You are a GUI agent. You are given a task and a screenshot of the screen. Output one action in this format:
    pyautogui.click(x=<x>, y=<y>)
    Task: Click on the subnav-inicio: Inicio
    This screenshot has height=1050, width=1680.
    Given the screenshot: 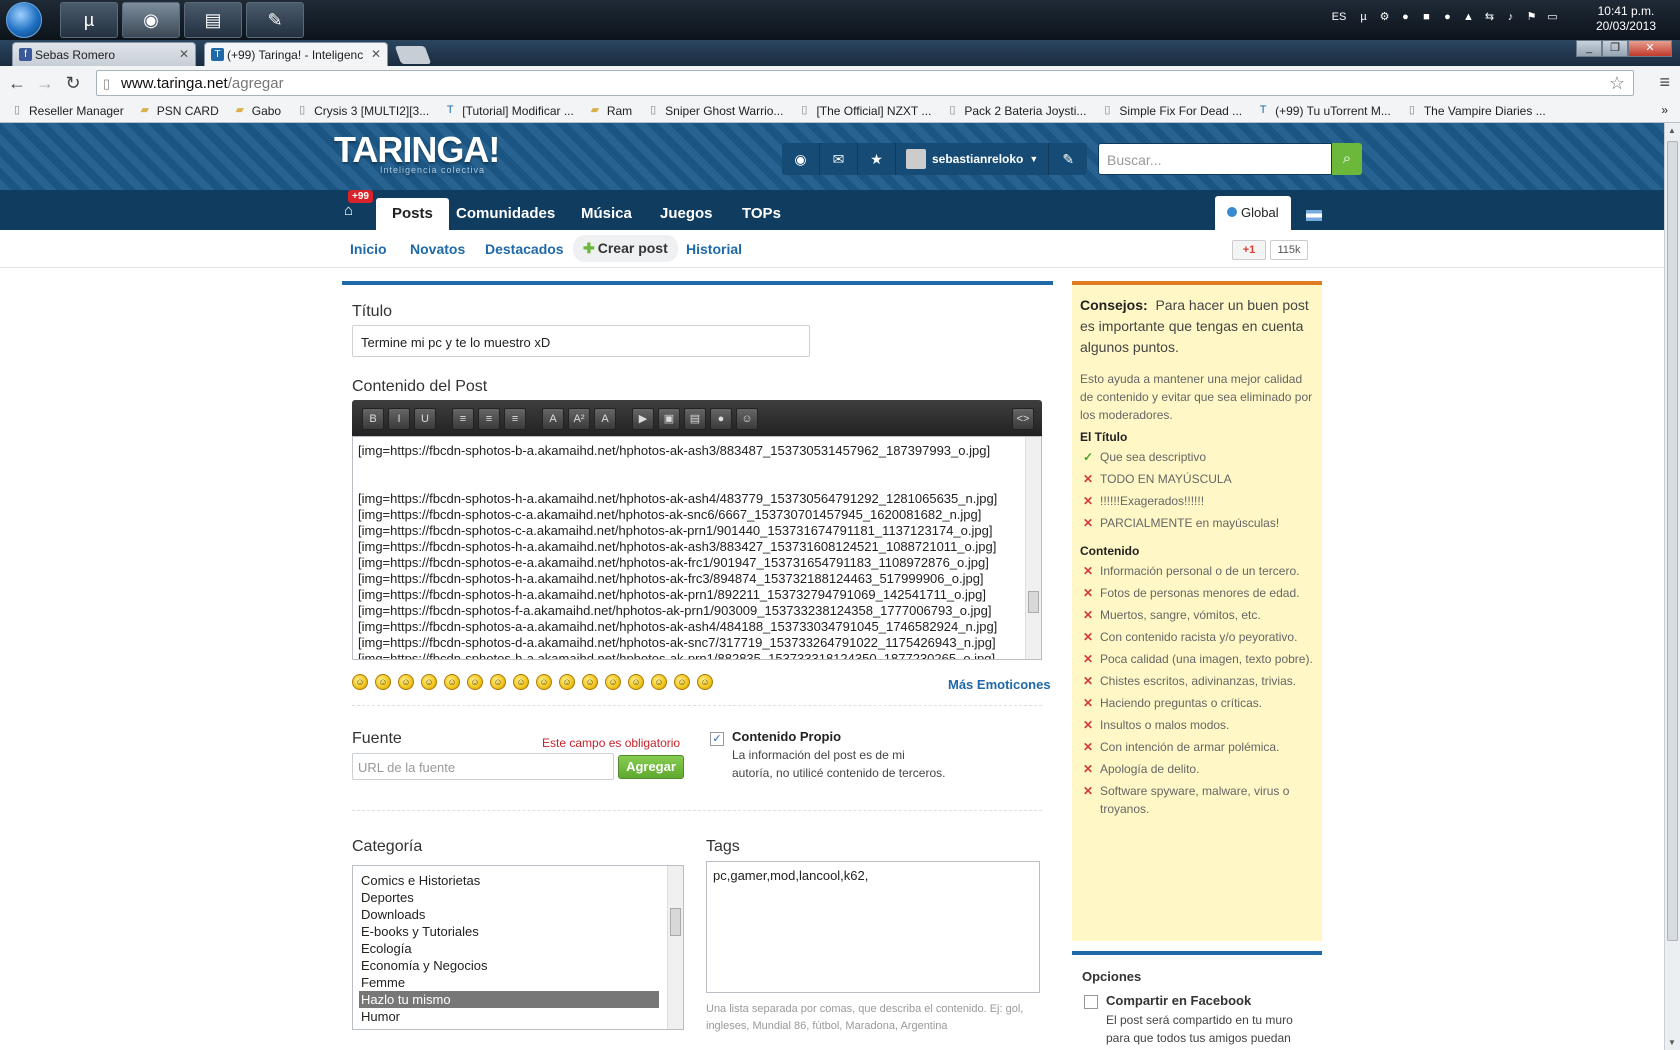 What is the action you would take?
    pyautogui.click(x=368, y=249)
    